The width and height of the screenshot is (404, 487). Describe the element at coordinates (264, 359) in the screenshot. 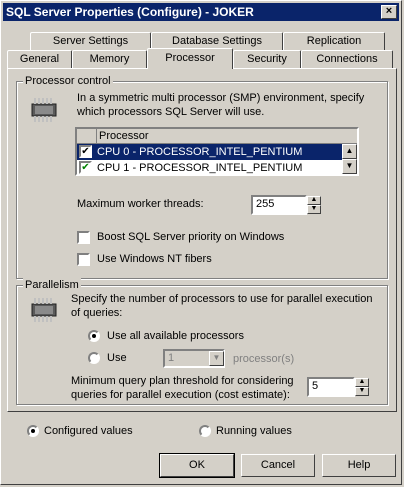

I see `processors-suffix: processor(s)` at that location.